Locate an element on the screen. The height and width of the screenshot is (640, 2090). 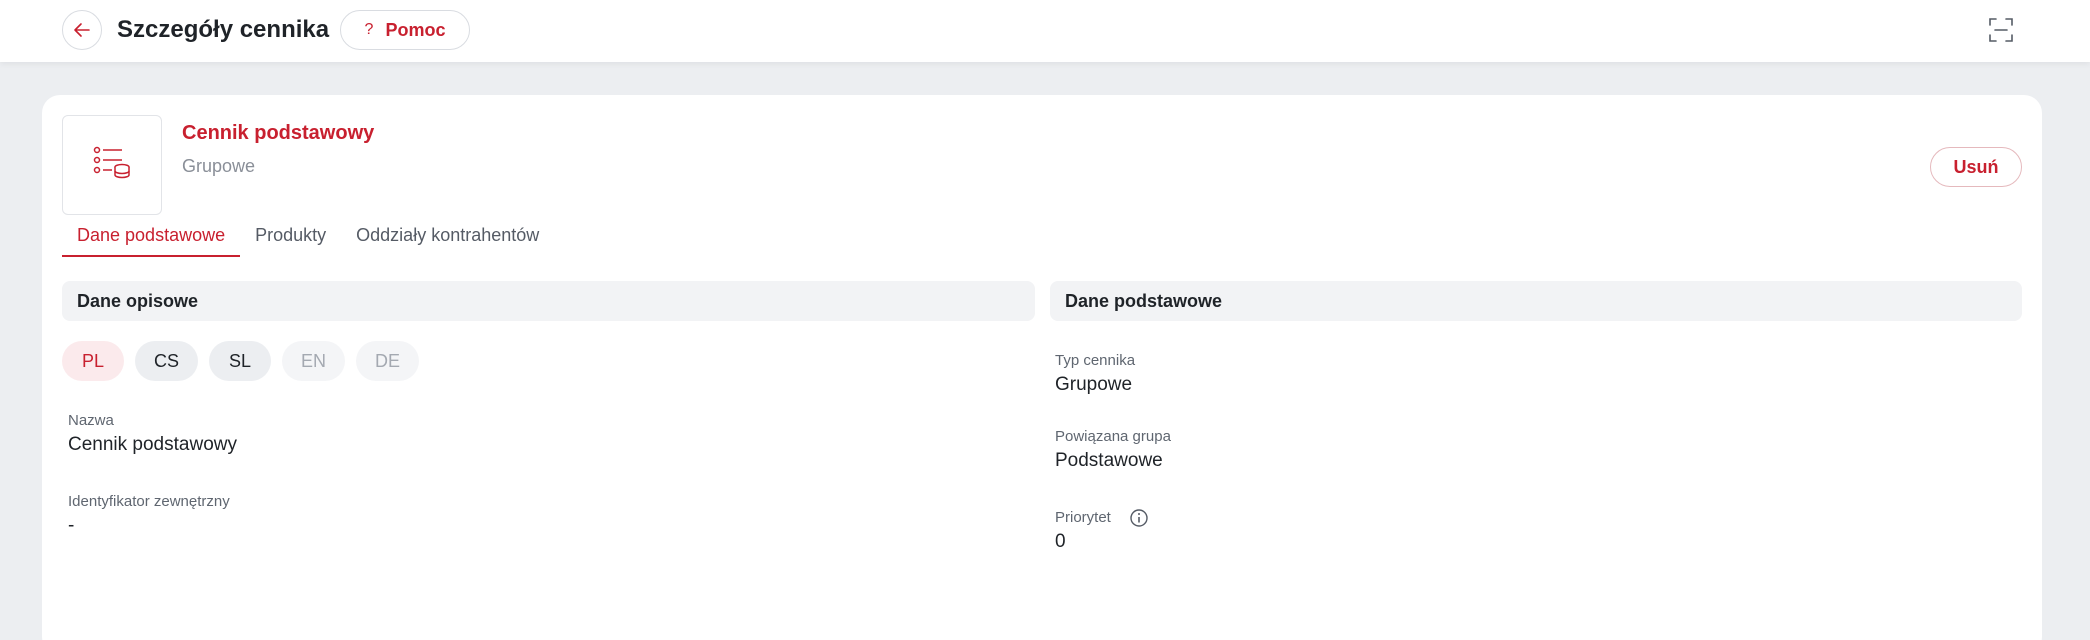
pricelist-logo is located at coordinates (112, 165).